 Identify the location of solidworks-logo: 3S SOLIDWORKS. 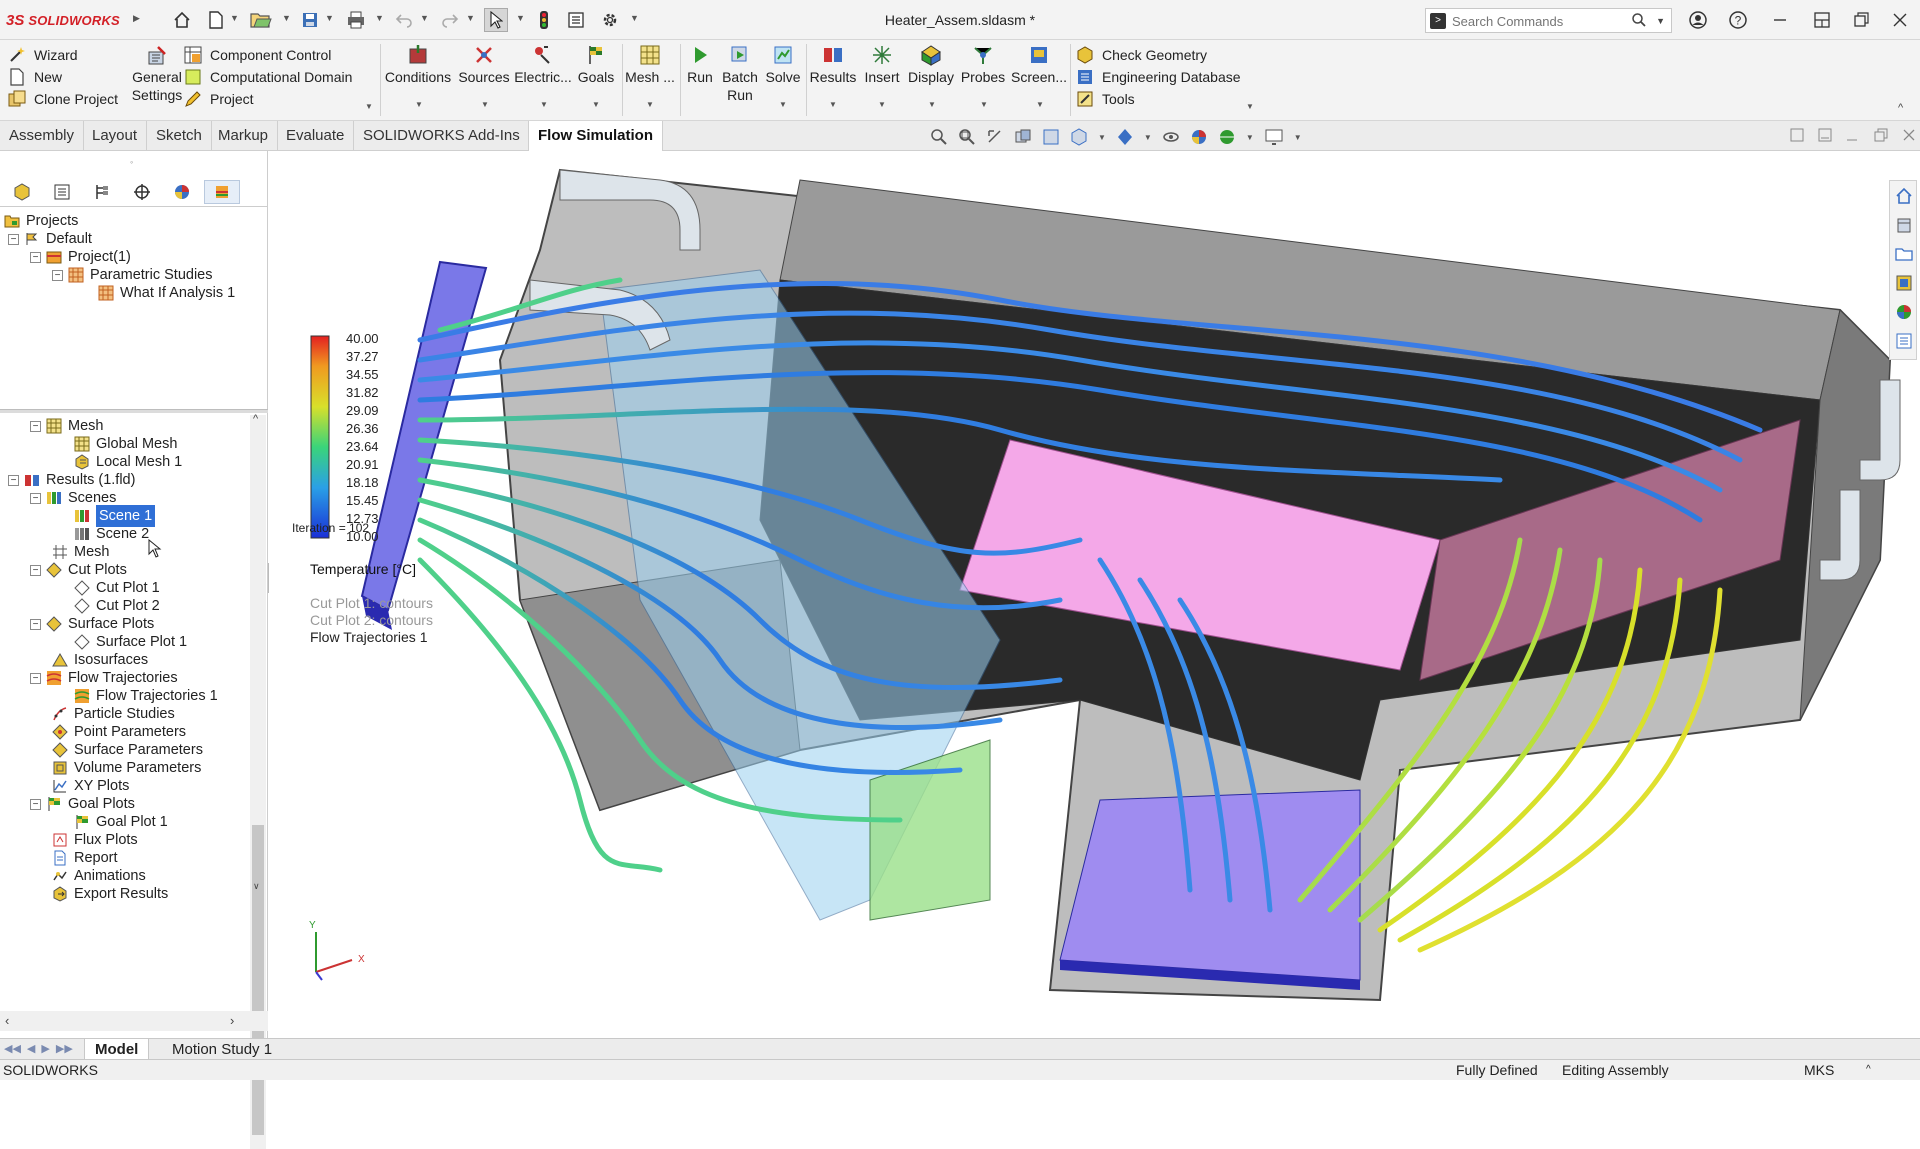
(63, 20).